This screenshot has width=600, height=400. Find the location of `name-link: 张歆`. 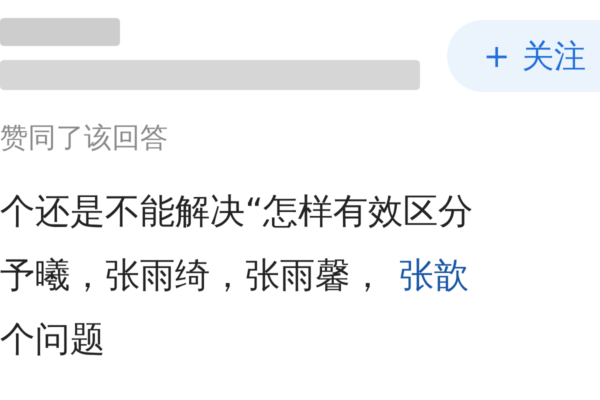

name-link: 张歆 is located at coordinates (434, 276).